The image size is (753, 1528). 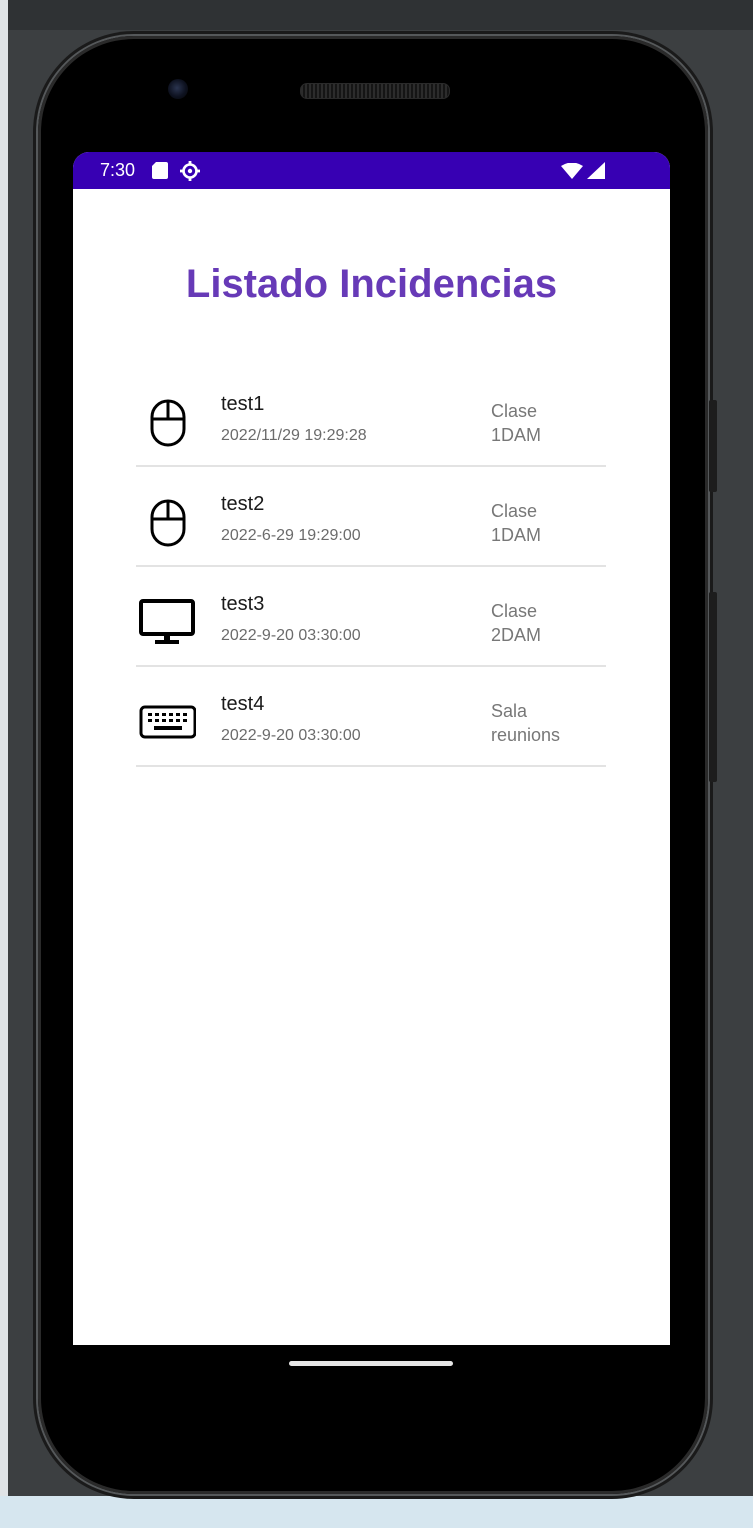 What do you see at coordinates (118, 170) in the screenshot?
I see `status-time: 7:30` at bounding box center [118, 170].